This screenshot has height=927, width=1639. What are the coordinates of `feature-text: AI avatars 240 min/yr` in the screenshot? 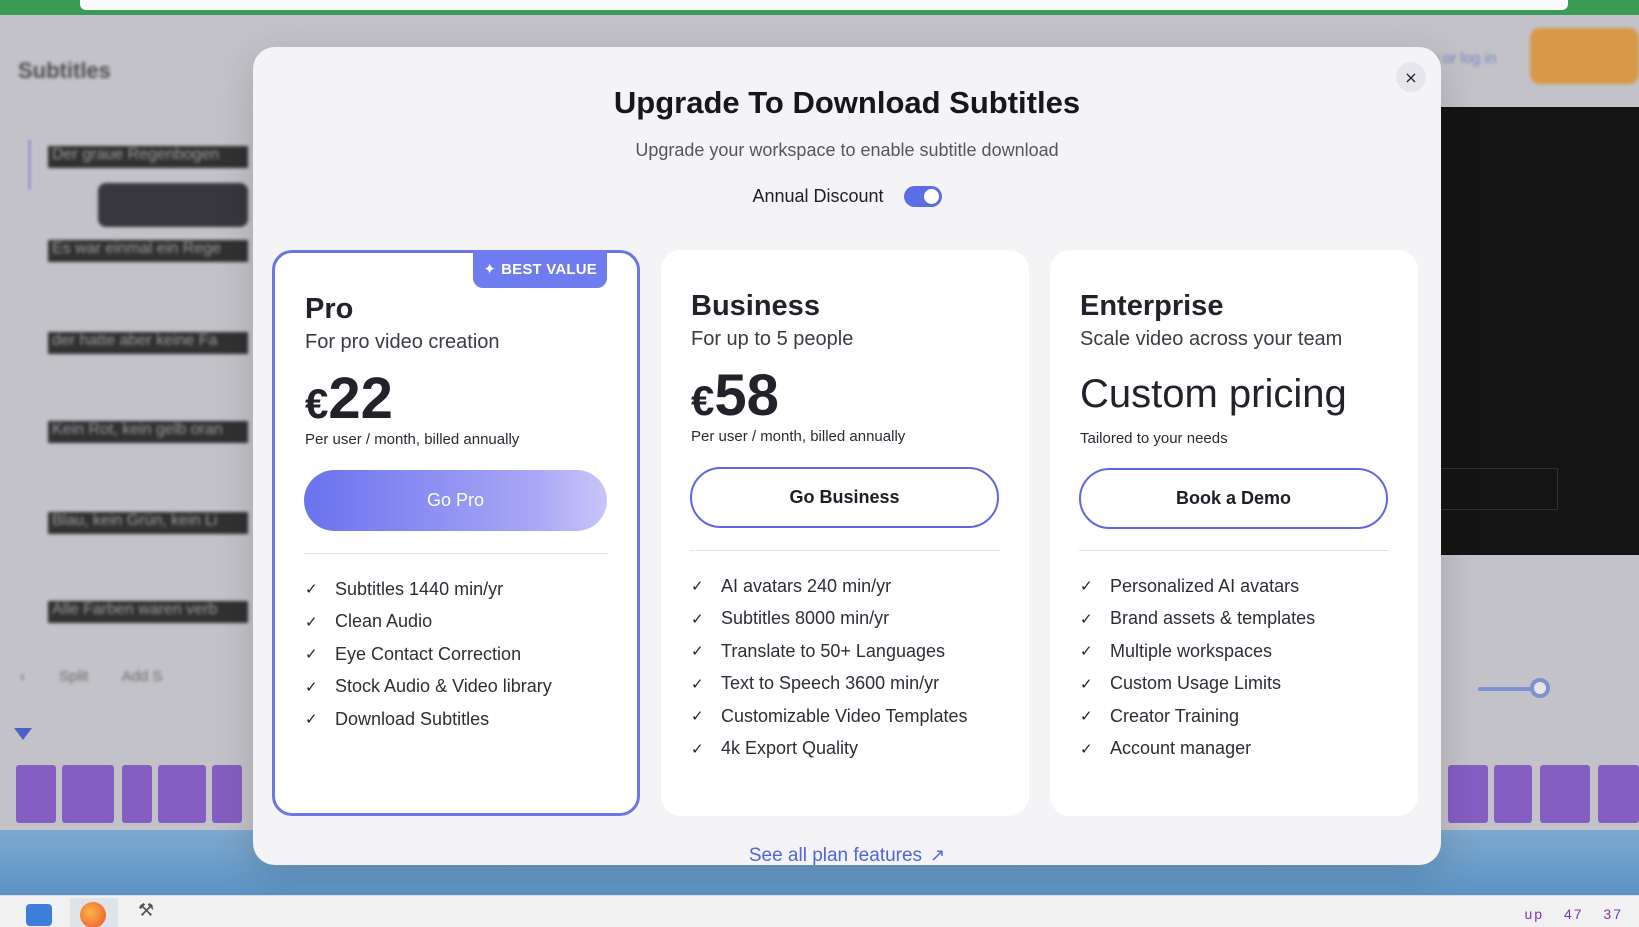 It's located at (806, 585).